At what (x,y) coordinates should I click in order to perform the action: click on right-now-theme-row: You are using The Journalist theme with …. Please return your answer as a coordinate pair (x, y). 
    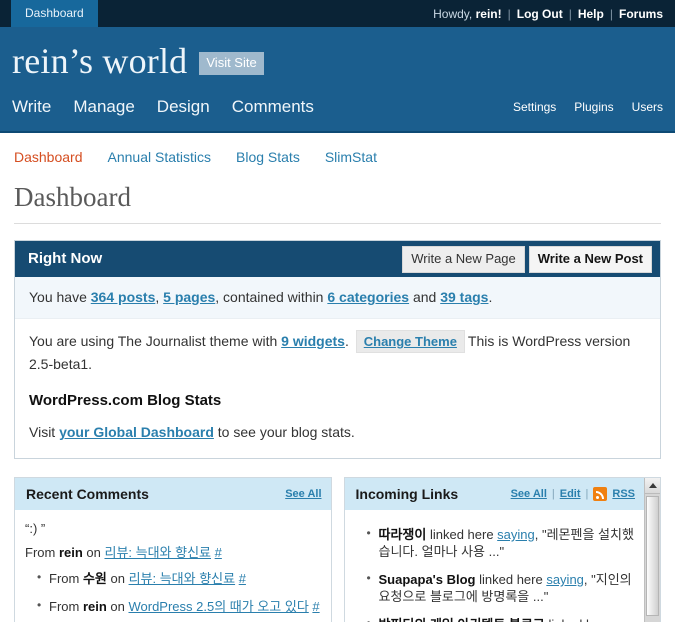
    Looking at the image, I should click on (337, 352).